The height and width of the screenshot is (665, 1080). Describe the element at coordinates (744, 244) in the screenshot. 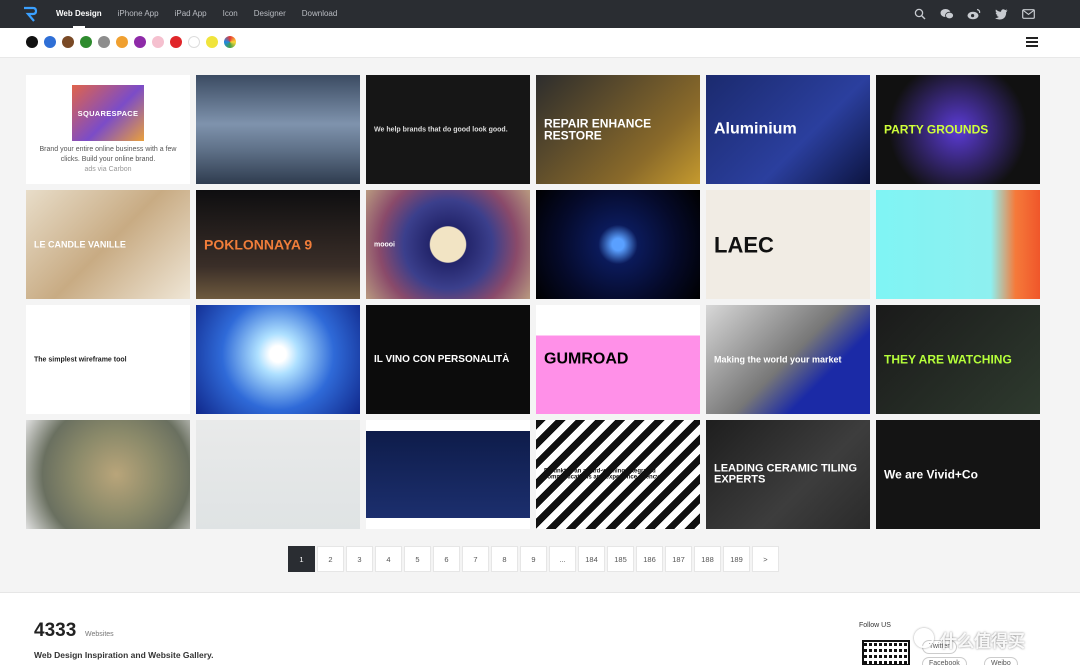

I see `gallery-card-title: LAEC` at that location.